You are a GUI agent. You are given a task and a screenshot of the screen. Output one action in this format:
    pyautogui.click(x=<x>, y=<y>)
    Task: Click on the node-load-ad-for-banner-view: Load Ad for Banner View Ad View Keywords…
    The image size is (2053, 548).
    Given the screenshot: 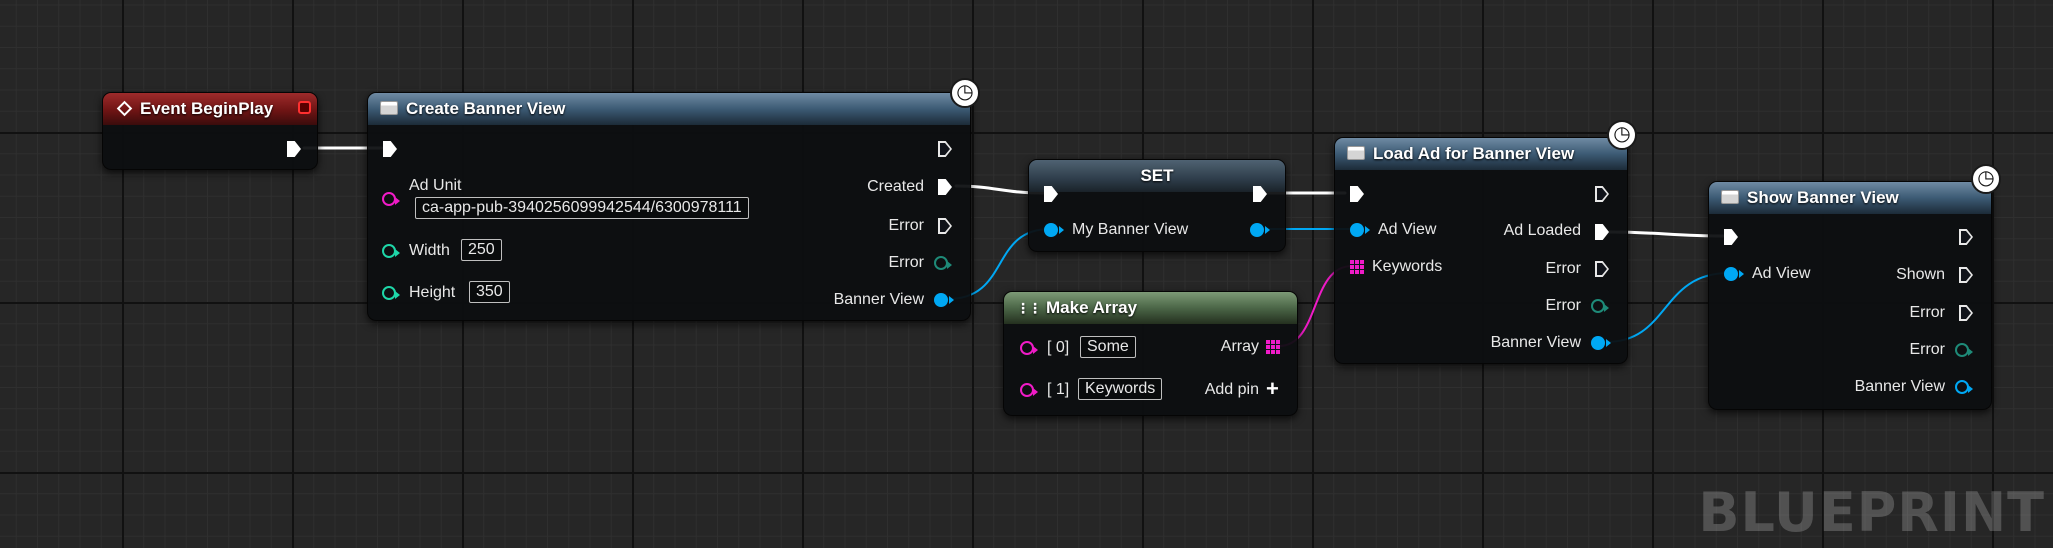 What is the action you would take?
    pyautogui.click(x=1481, y=250)
    